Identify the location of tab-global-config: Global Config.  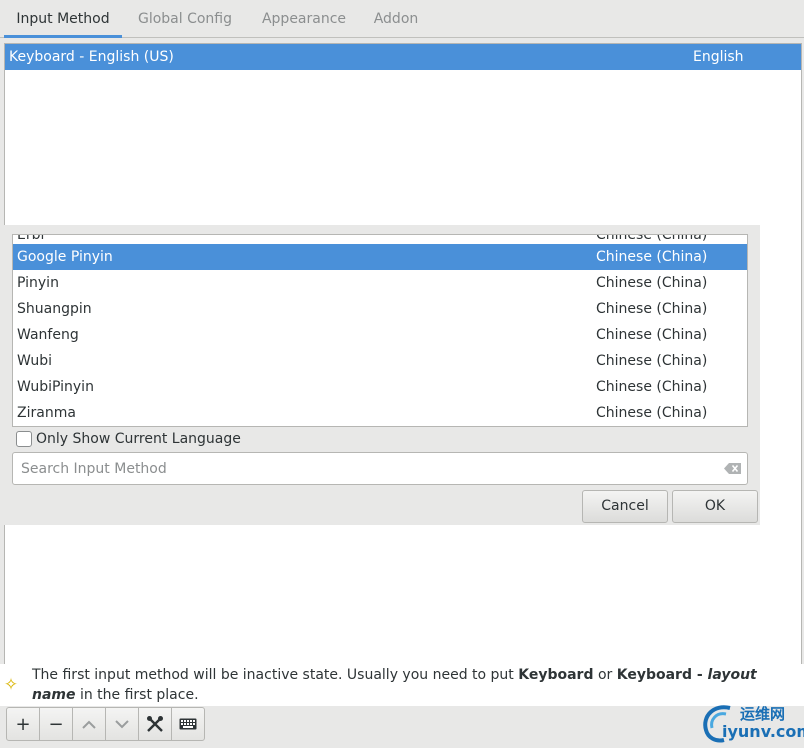
(185, 19).